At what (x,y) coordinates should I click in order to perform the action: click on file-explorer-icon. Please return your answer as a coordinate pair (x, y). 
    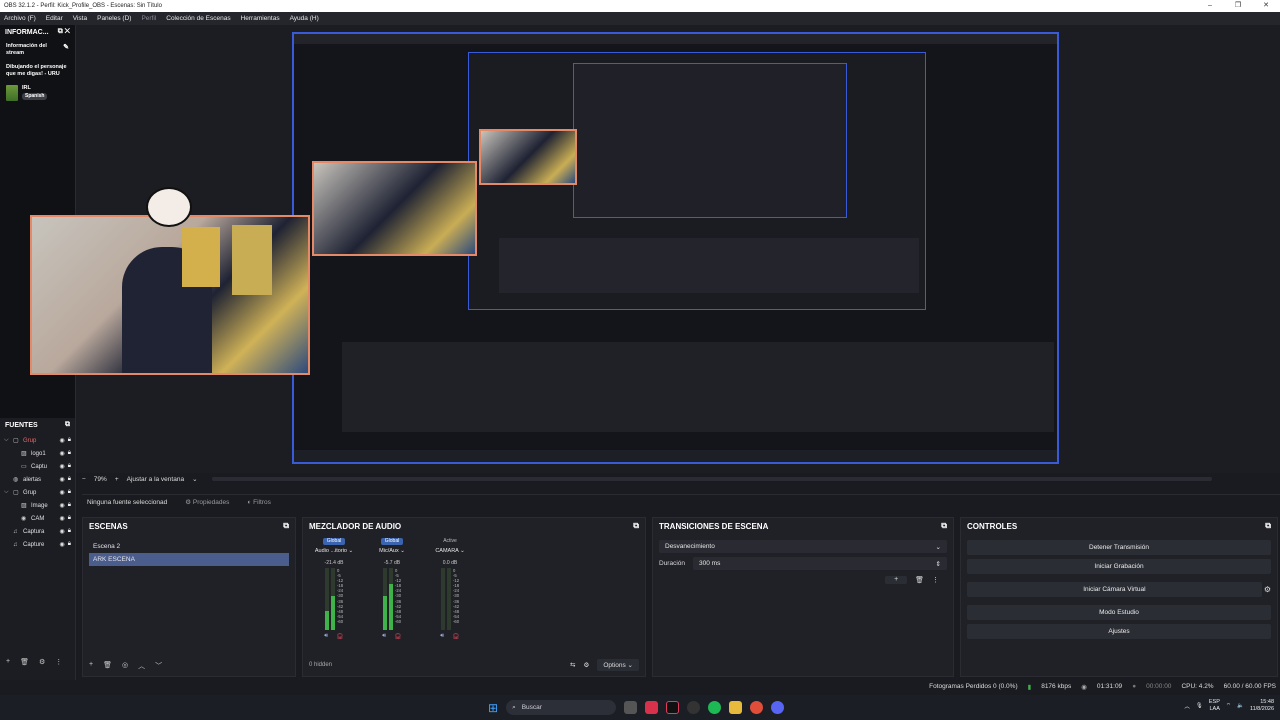
    Looking at the image, I should click on (736, 707).